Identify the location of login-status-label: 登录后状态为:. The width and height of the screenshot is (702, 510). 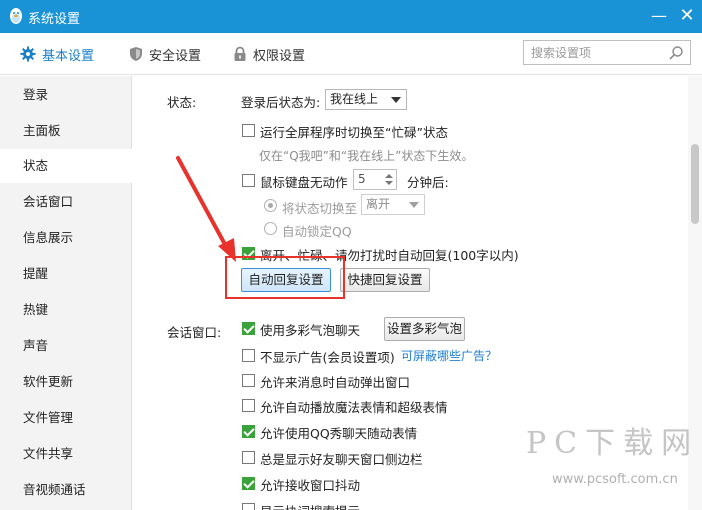
(281, 102).